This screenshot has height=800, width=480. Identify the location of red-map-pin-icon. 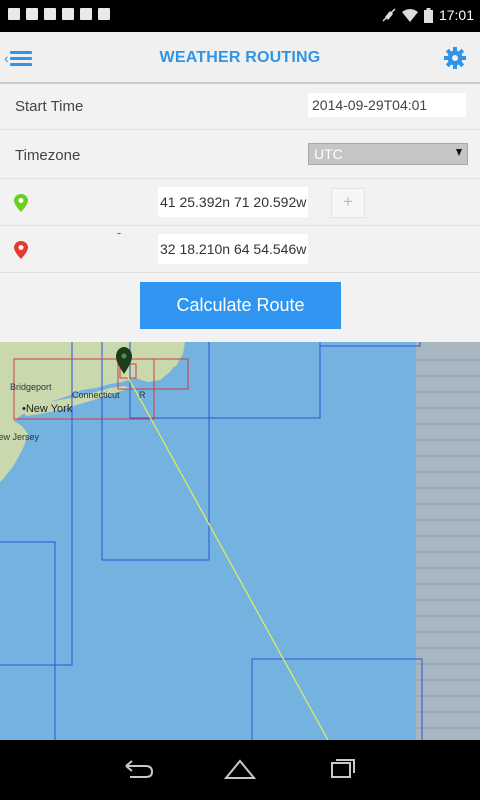
(21, 250).